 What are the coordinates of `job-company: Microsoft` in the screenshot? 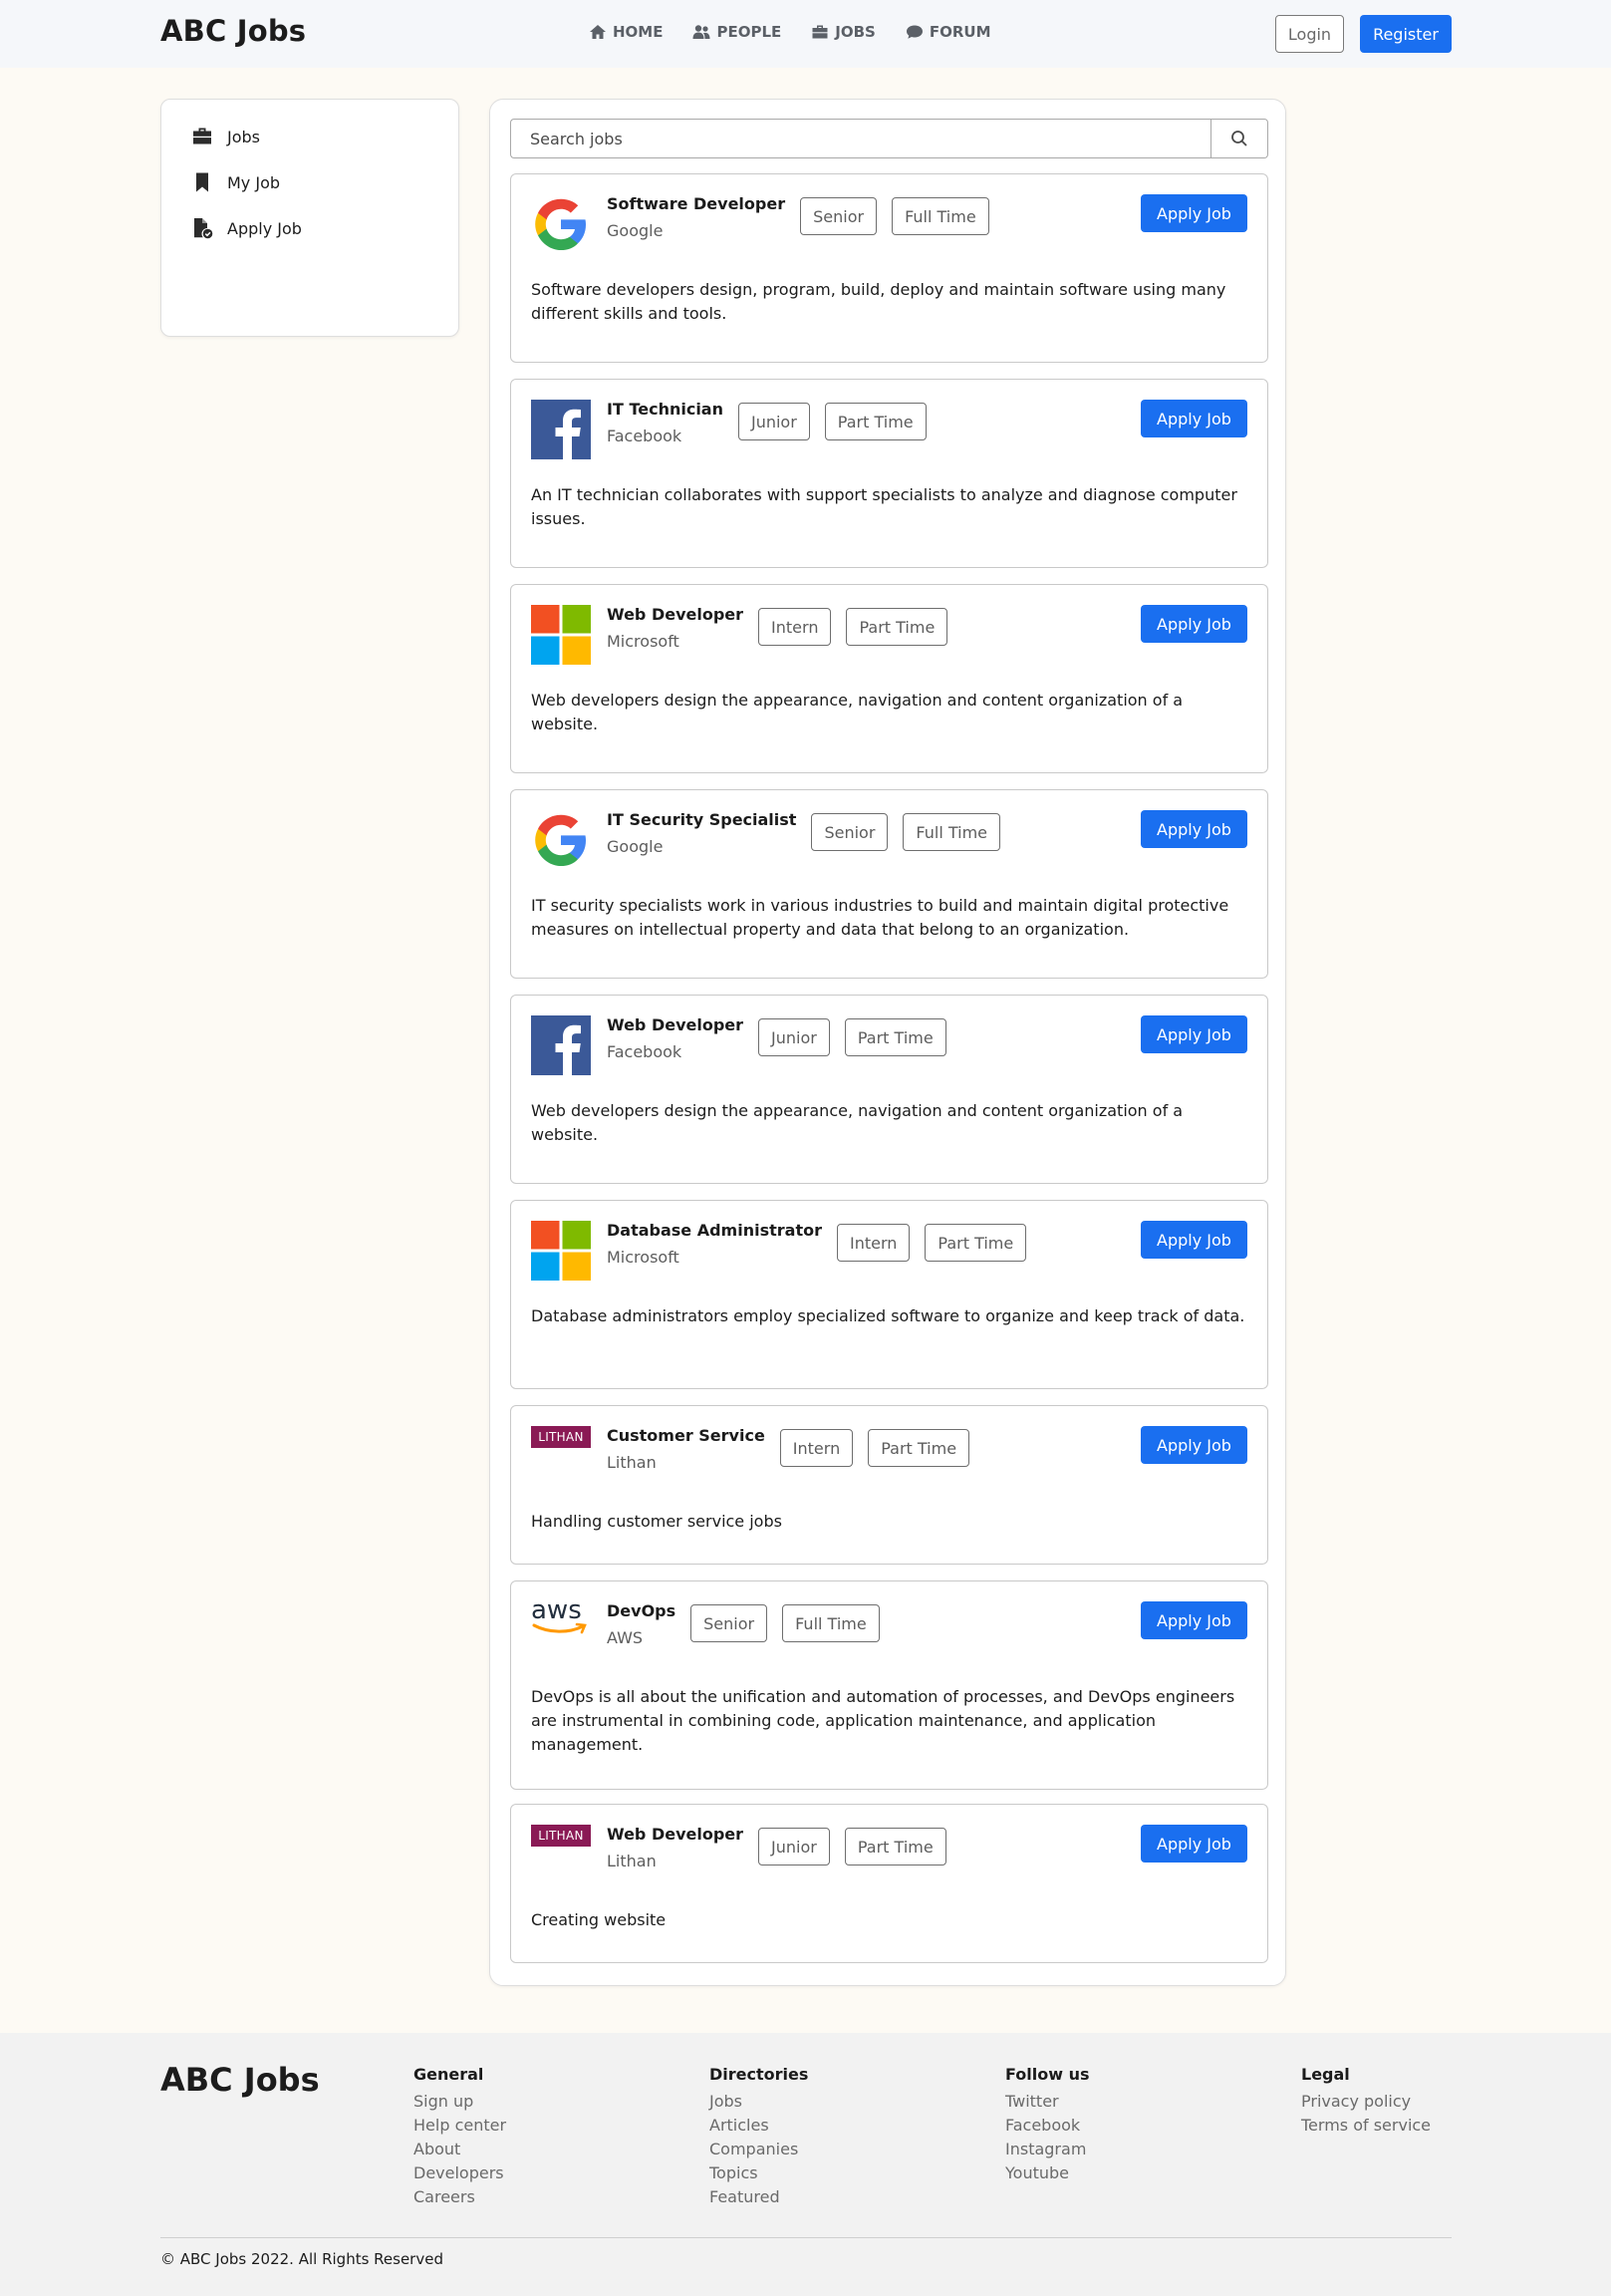 It's located at (643, 1257).